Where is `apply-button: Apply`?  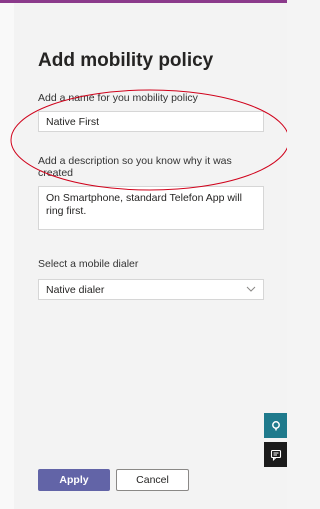 apply-button: Apply is located at coordinates (74, 480).